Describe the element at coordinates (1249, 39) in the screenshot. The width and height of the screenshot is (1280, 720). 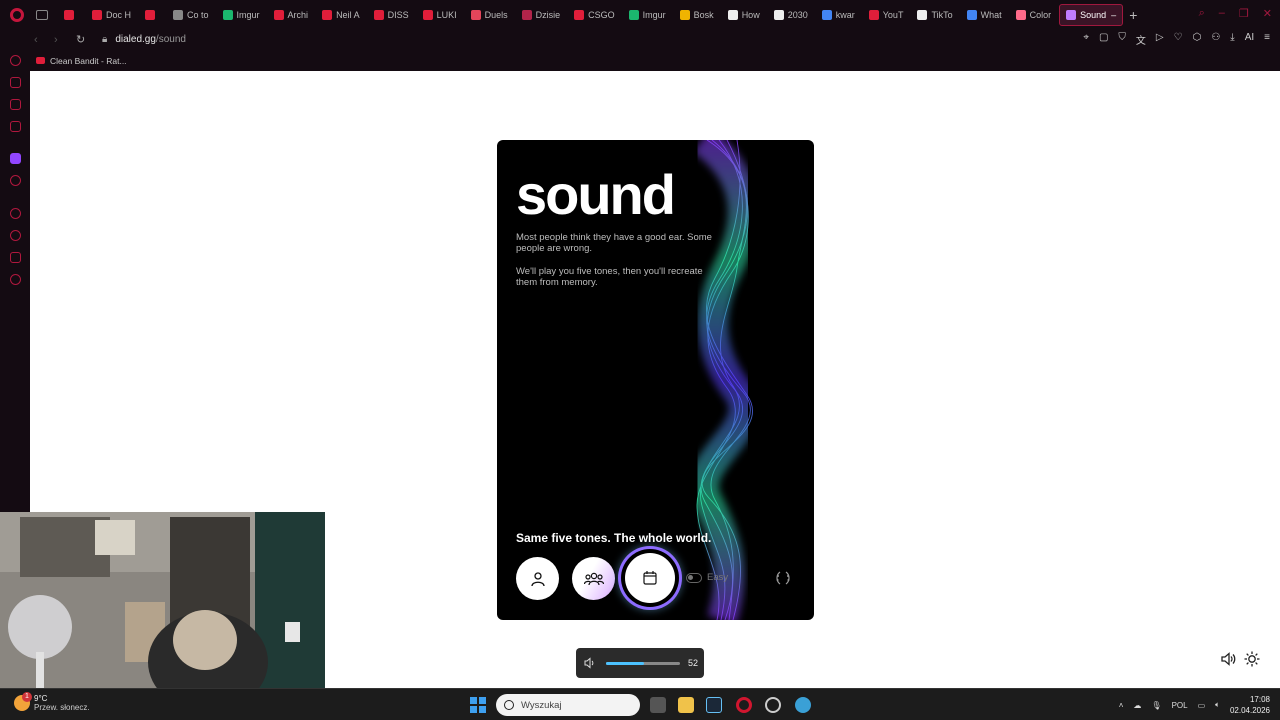
I see `ai-button: AI` at that location.